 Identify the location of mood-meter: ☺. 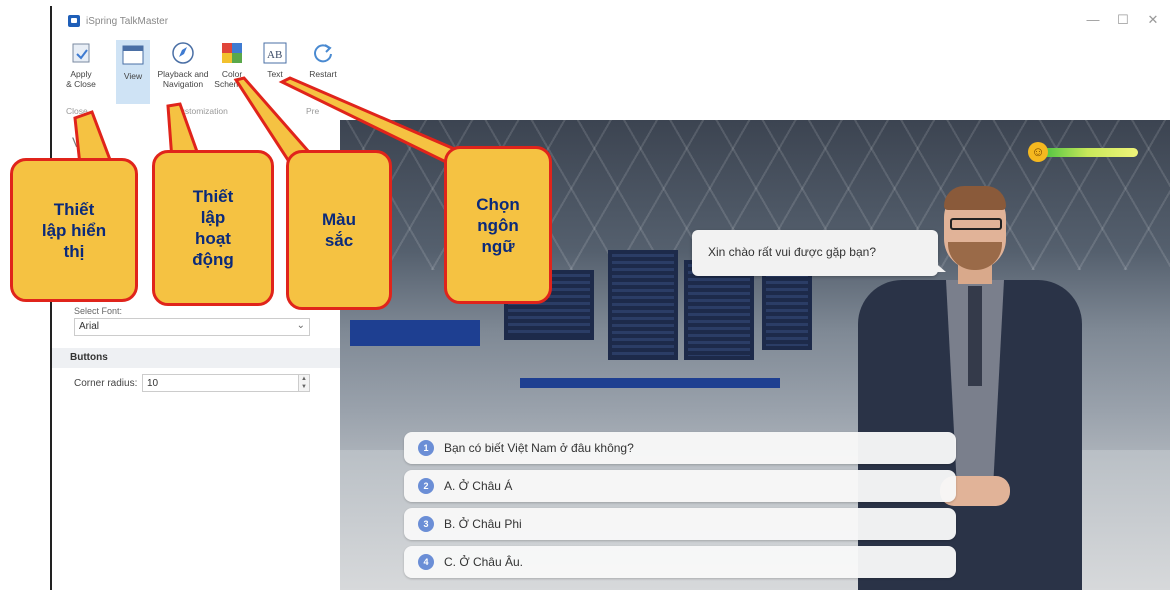
(1099, 152).